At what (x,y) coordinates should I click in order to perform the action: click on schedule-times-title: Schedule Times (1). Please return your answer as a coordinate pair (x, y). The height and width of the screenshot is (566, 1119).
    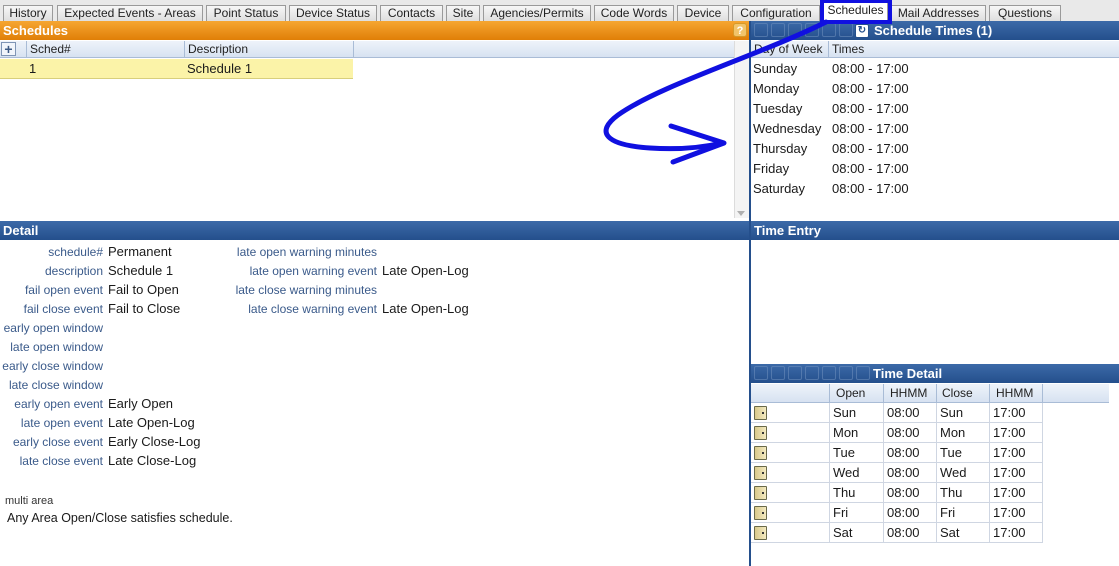
    Looking at the image, I should click on (933, 30).